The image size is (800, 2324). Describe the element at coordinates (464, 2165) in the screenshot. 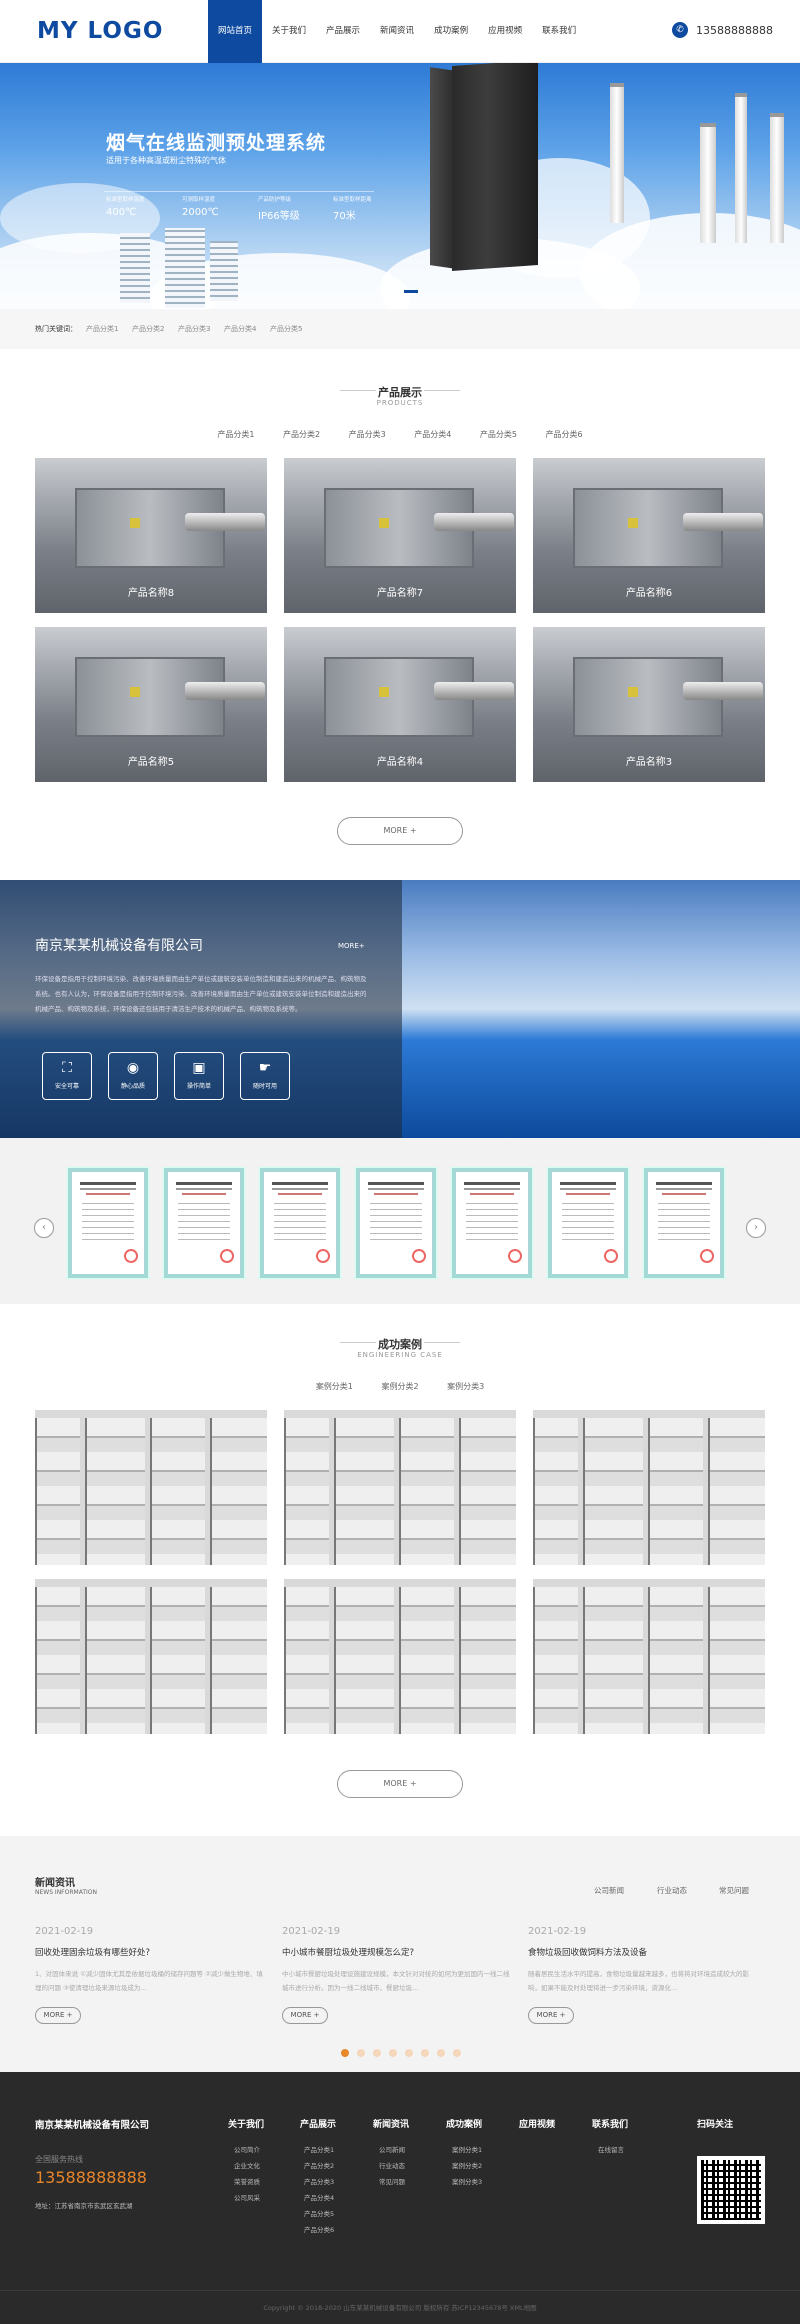

I see `footer-link: 案例分类2` at that location.